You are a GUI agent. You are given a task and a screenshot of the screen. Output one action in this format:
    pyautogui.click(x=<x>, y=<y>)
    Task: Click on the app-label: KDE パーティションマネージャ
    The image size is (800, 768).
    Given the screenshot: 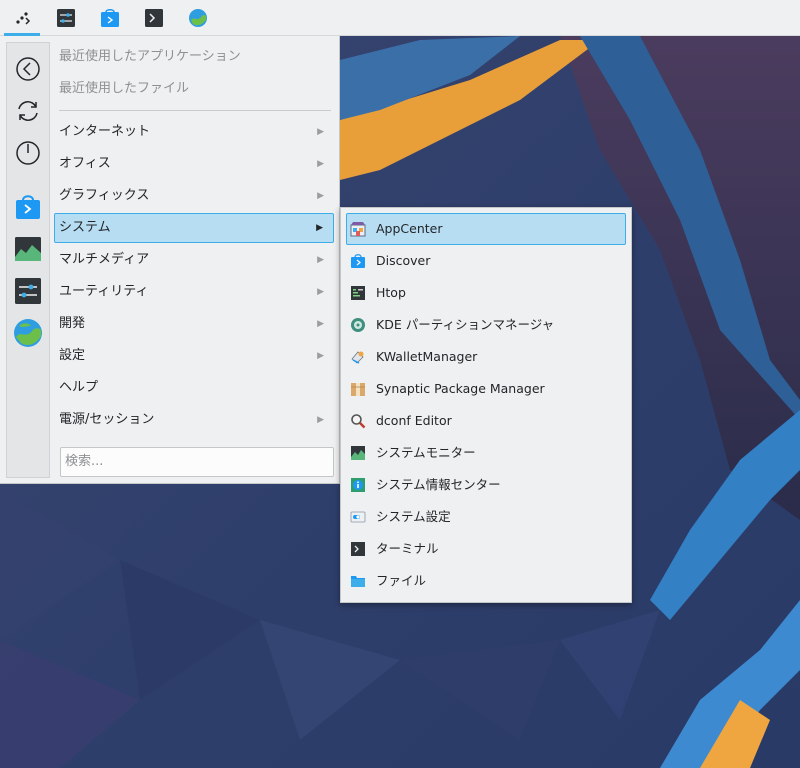 What is the action you would take?
    pyautogui.click(x=465, y=324)
    